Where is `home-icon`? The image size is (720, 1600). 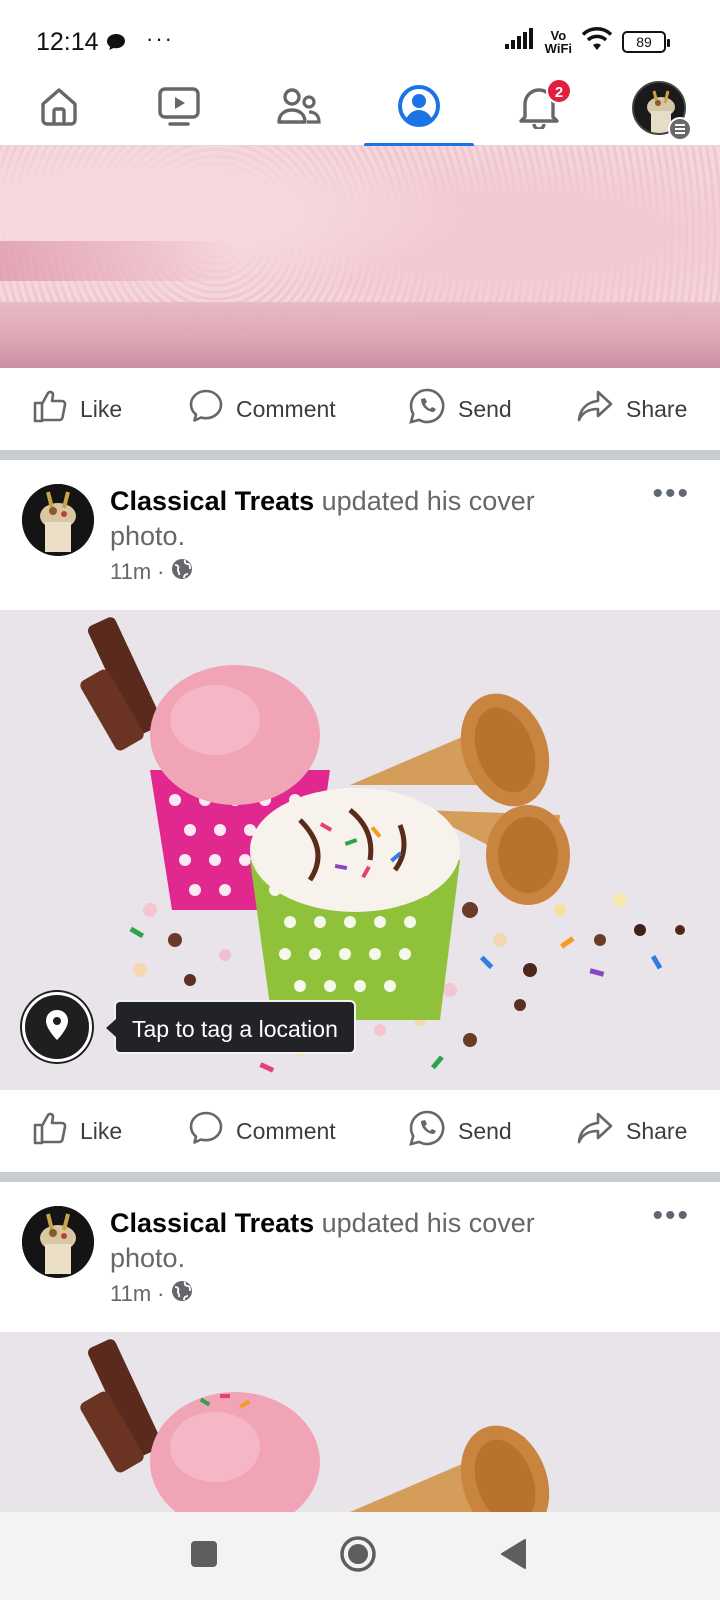 home-icon is located at coordinates (59, 108).